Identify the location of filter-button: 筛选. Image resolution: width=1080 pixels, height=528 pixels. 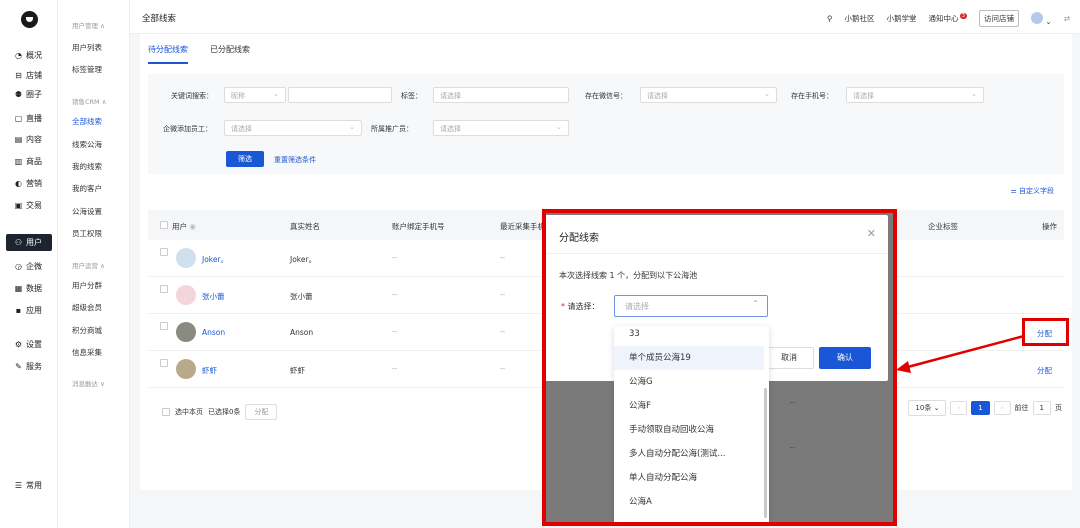
(245, 159).